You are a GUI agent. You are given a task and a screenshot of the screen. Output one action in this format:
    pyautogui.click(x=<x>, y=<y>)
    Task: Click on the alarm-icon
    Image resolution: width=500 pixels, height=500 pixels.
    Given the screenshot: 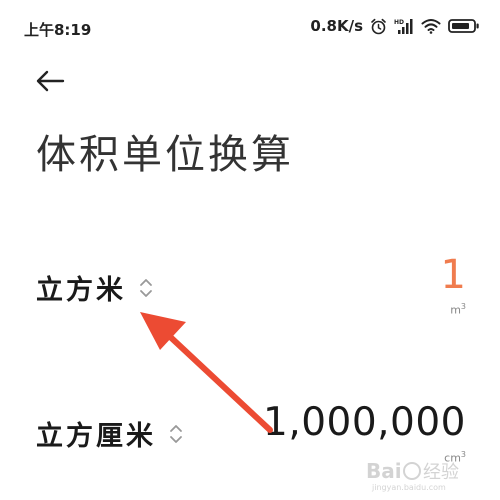 What is the action you would take?
    pyautogui.click(x=378, y=26)
    